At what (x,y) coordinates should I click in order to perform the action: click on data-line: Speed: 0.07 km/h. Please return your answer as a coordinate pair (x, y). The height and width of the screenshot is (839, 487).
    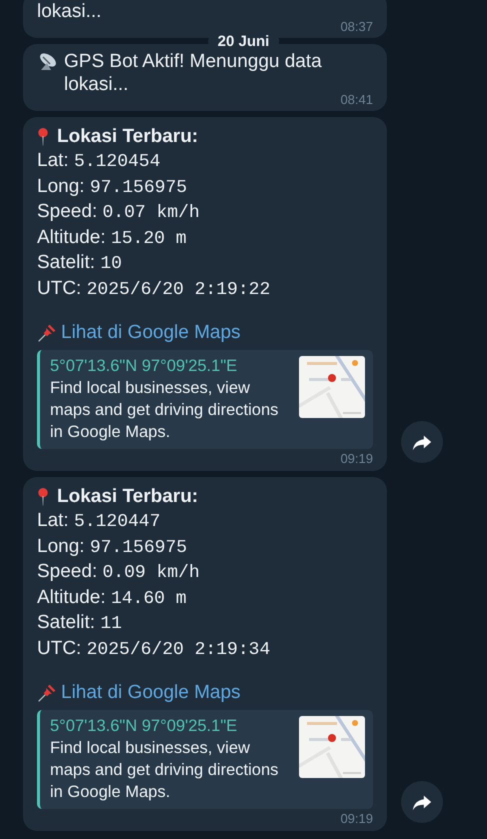
    Looking at the image, I should click on (119, 212).